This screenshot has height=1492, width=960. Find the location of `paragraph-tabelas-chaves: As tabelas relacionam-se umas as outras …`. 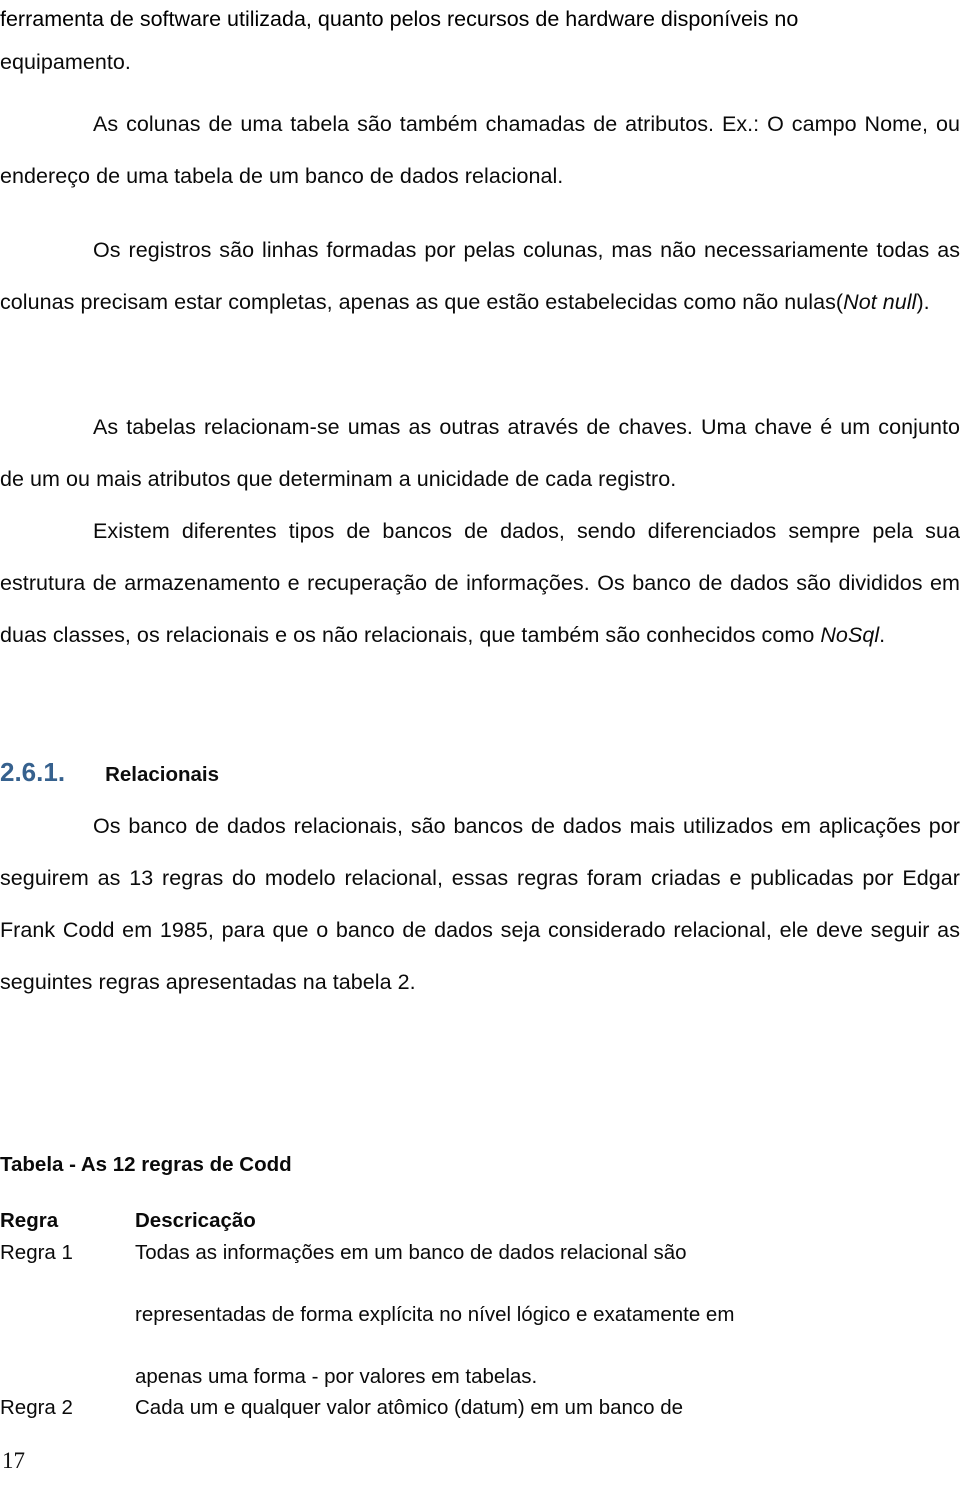

paragraph-tabelas-chaves: As tabelas relacionam-se umas as outras … is located at coordinates (480, 453).